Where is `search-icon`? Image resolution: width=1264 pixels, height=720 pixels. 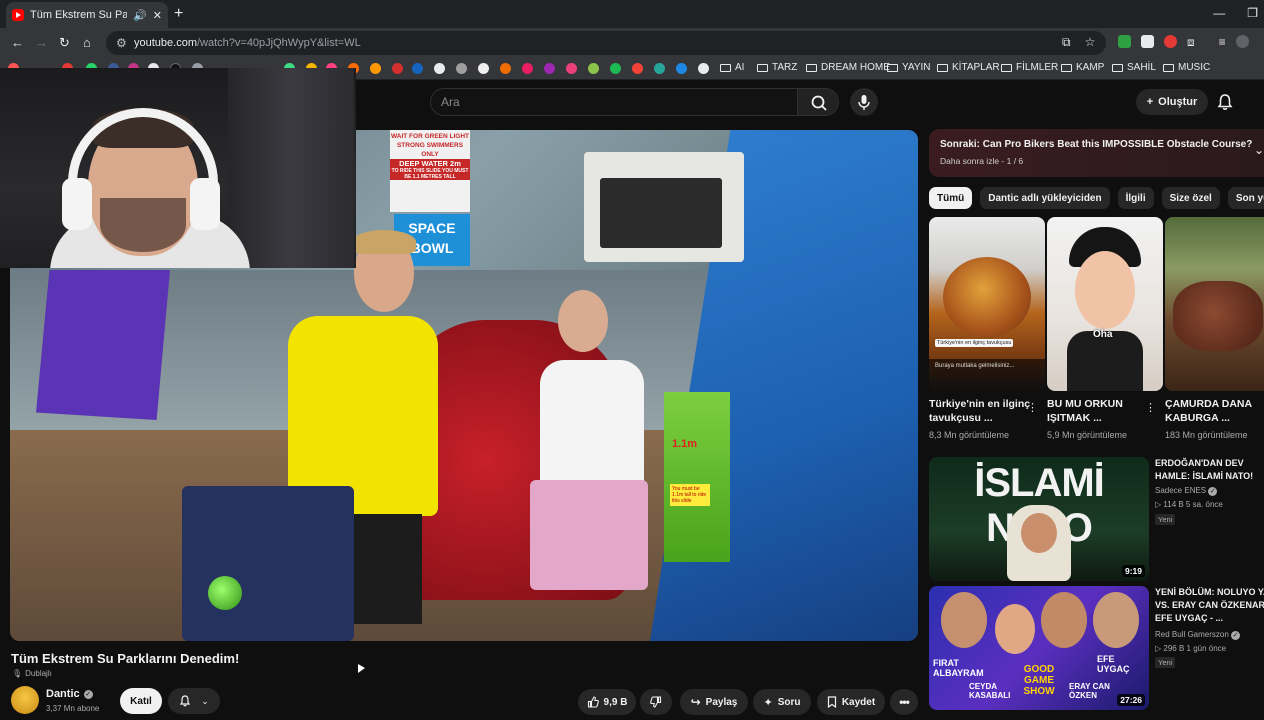 search-icon is located at coordinates (819, 103).